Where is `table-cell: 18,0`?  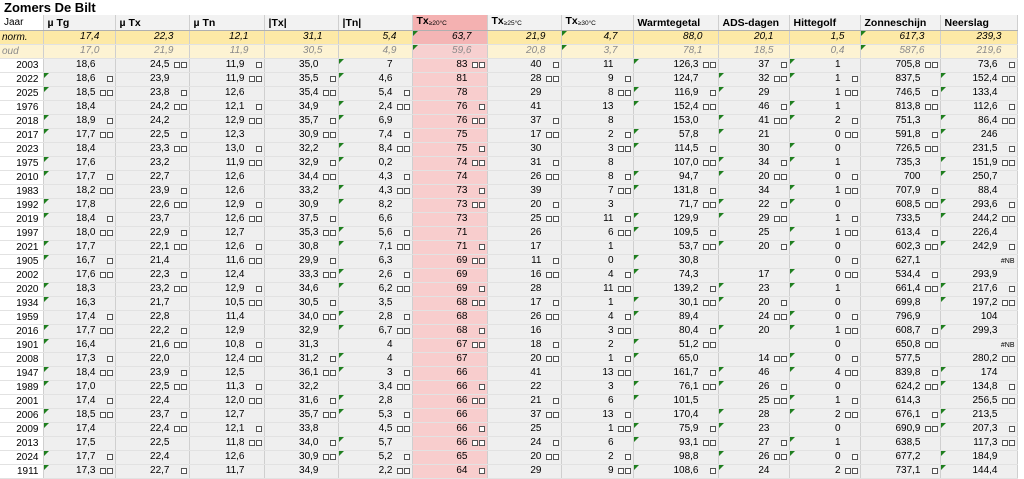 table-cell: 18,0 is located at coordinates (79, 233).